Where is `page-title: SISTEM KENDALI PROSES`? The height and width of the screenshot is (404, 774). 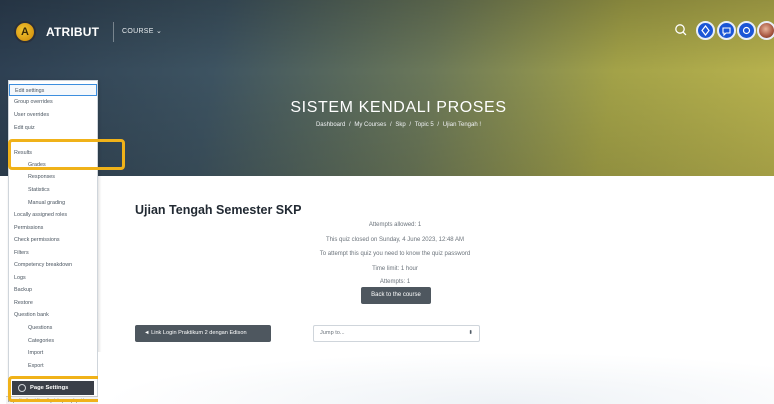
page-title: SISTEM KENDALI PROSES is located at coordinates (398, 107).